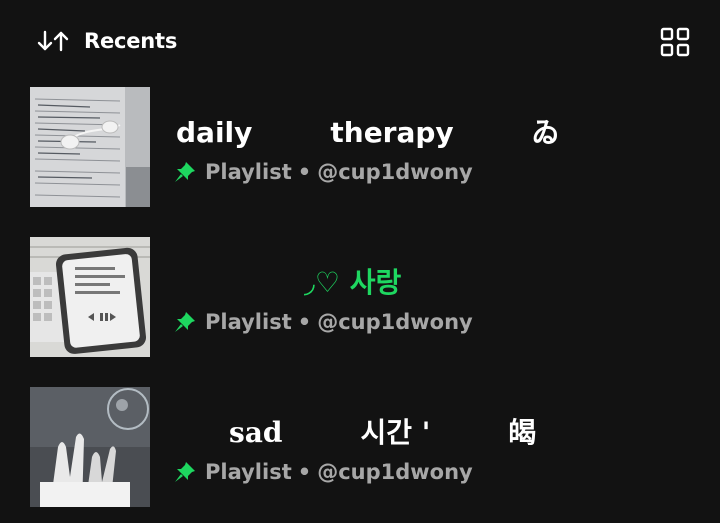 The width and height of the screenshot is (720, 523). I want to click on playlist-title: ◞♡ 사랑, so click(353, 282).